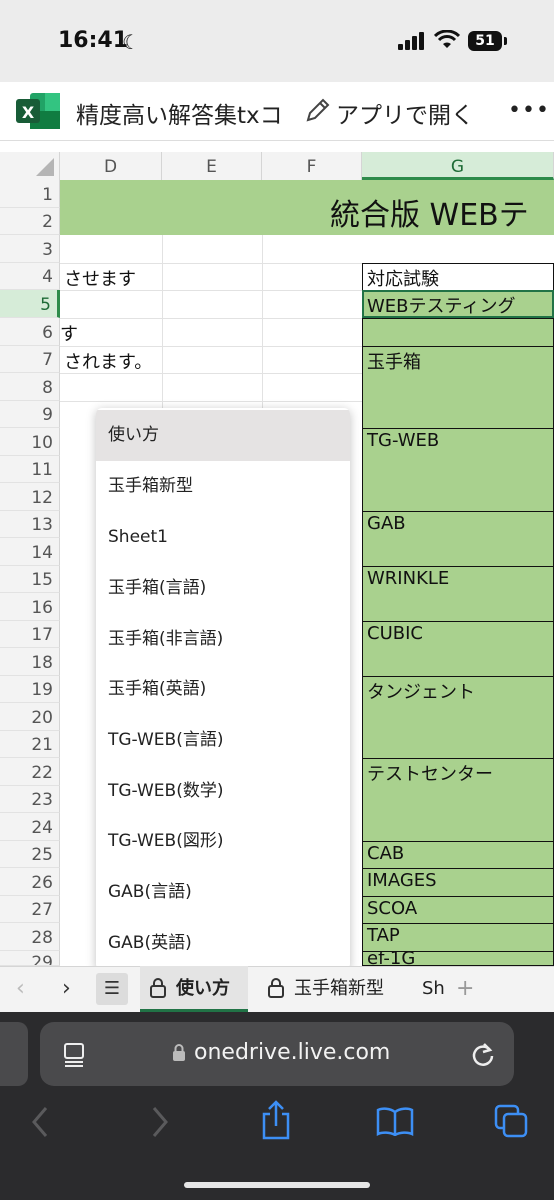 The image size is (554, 1200). What do you see at coordinates (458, 882) in the screenshot?
I see `cell-g26: IMAGES` at bounding box center [458, 882].